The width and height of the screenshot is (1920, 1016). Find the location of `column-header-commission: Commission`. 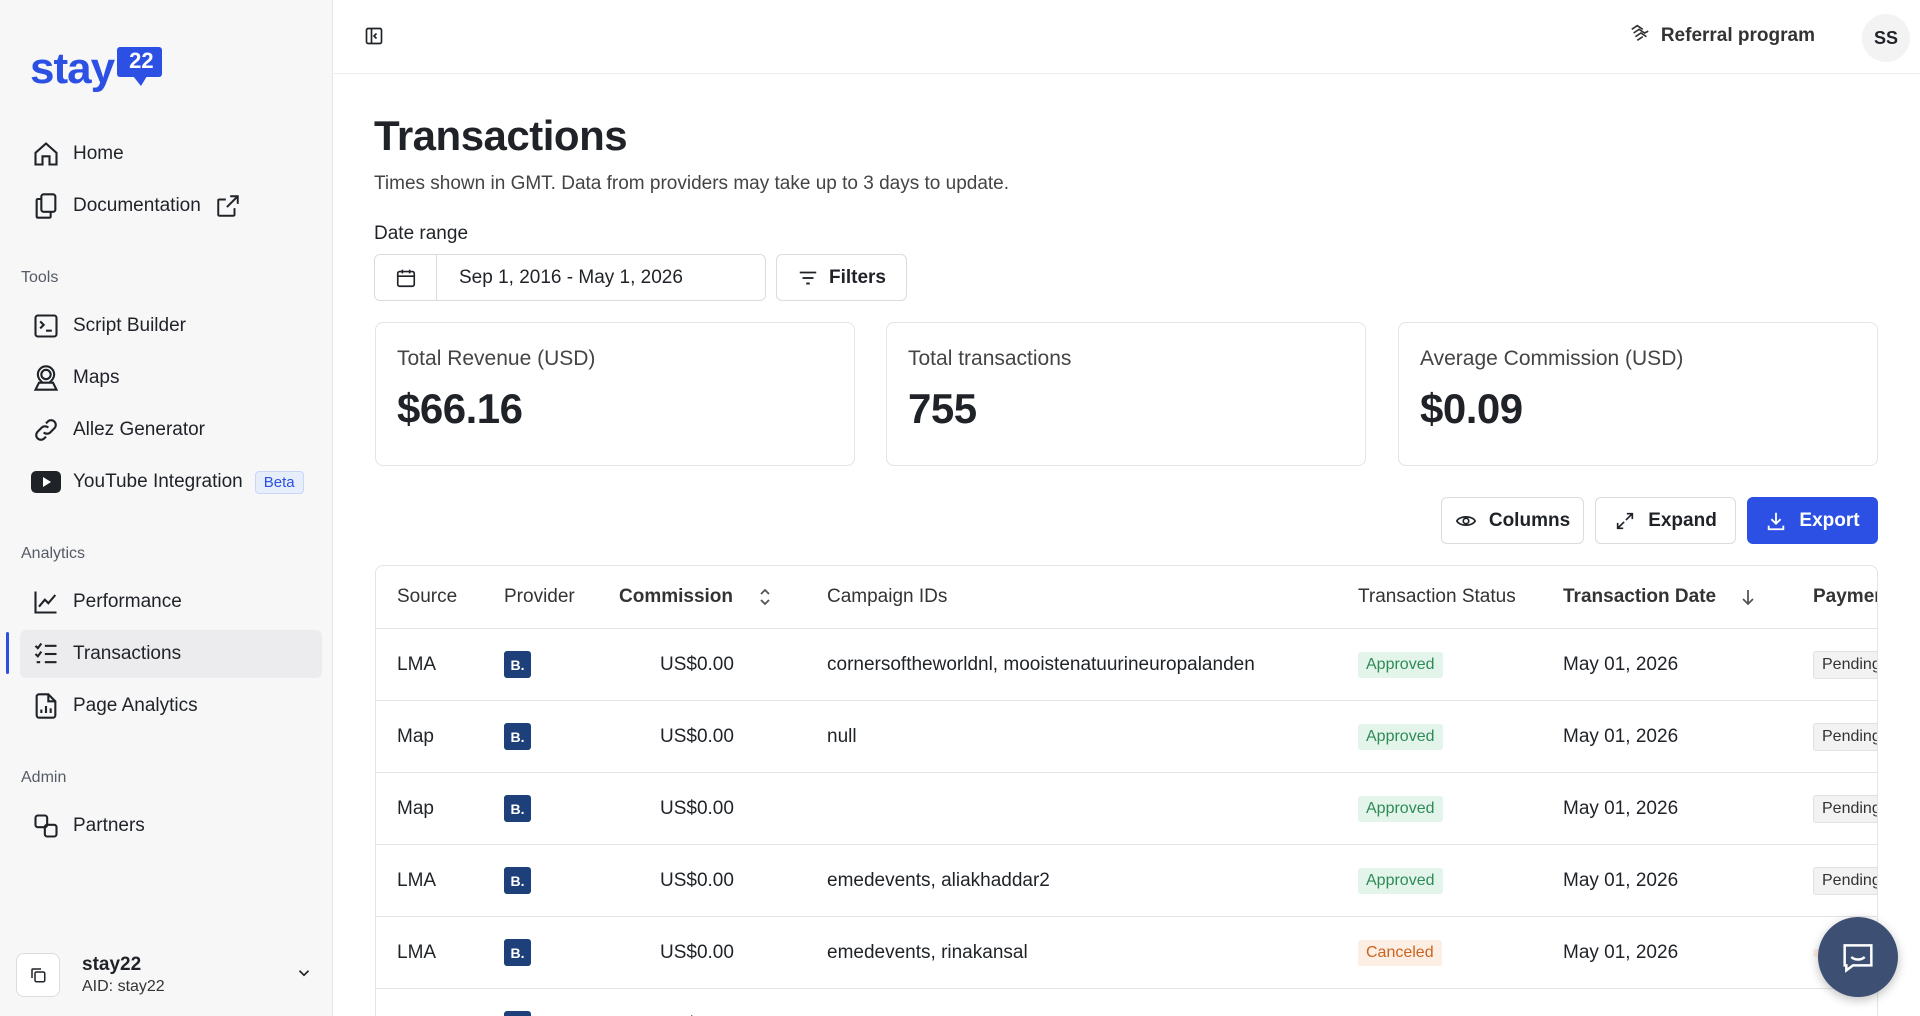

column-header-commission: Commission is located at coordinates (696, 597).